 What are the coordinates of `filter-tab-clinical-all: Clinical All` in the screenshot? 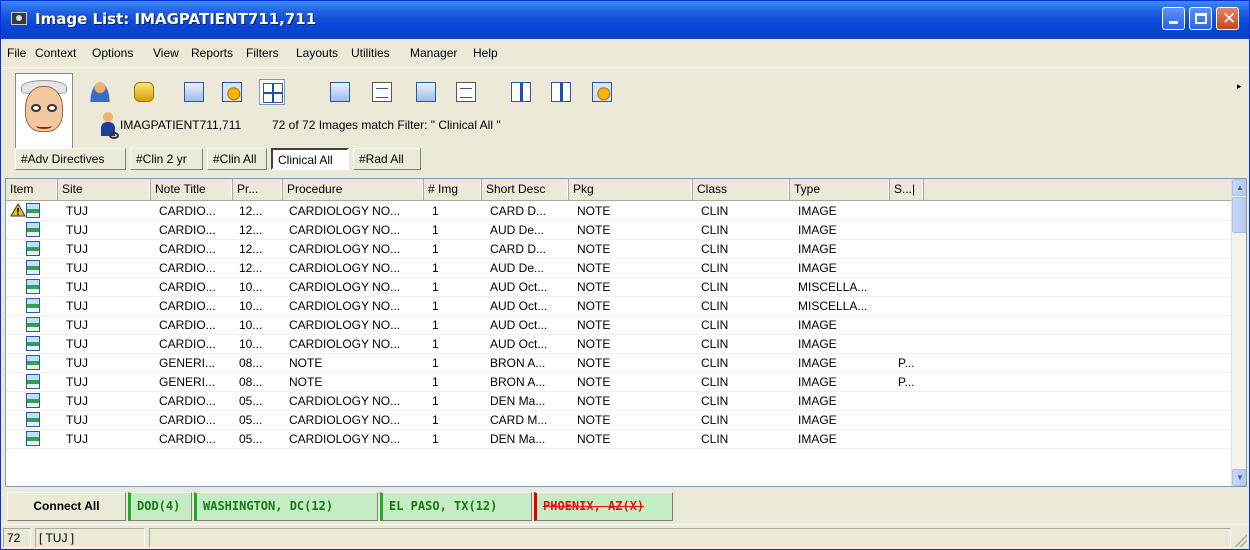 It's located at (310, 159).